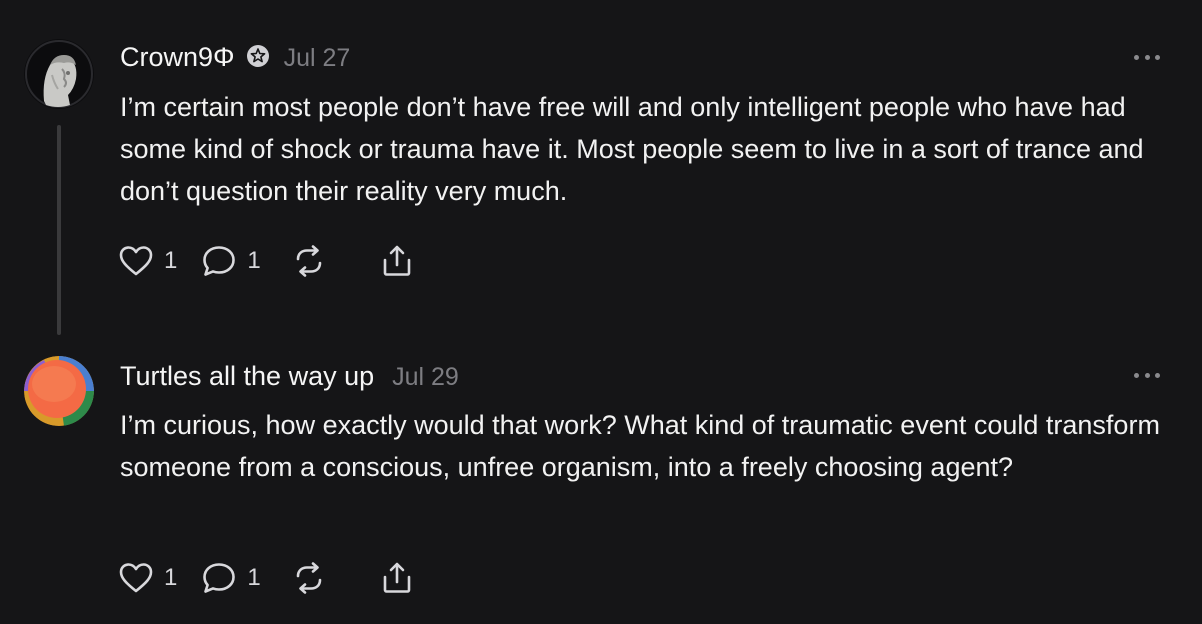  I want to click on statue-avatar-icon, so click(59, 74).